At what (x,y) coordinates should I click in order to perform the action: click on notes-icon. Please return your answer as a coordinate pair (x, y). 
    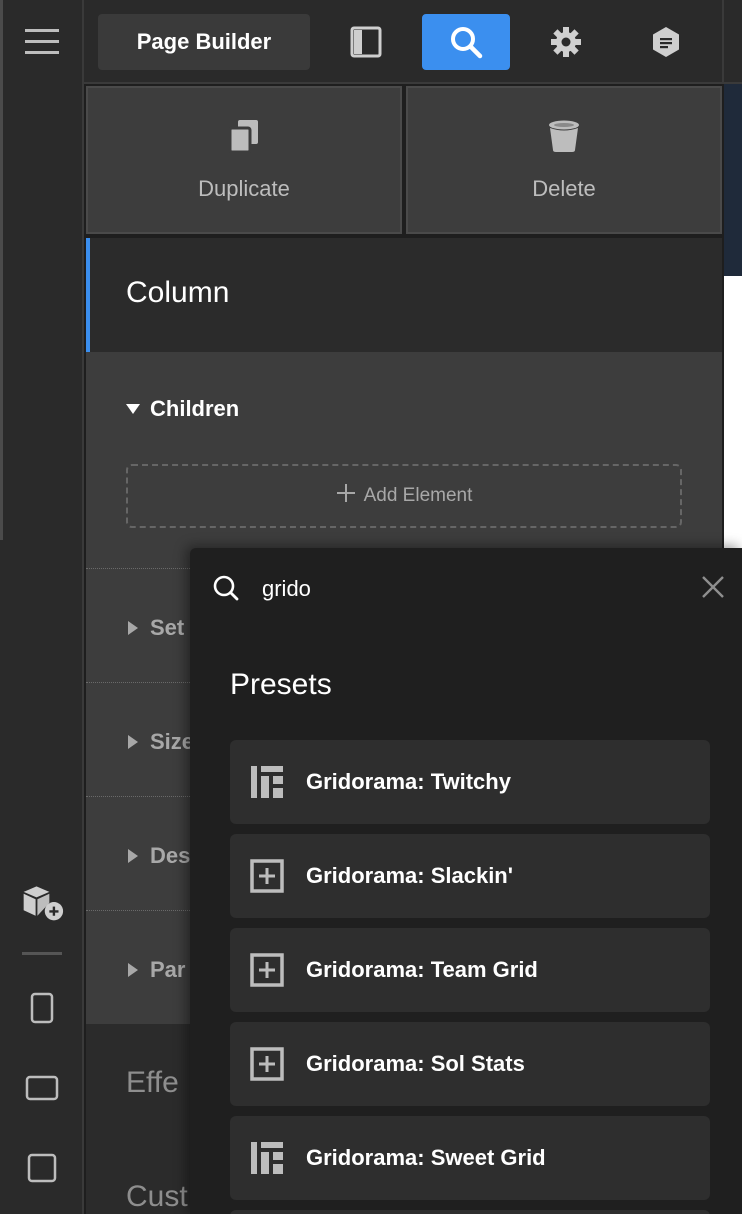
    Looking at the image, I should click on (666, 42).